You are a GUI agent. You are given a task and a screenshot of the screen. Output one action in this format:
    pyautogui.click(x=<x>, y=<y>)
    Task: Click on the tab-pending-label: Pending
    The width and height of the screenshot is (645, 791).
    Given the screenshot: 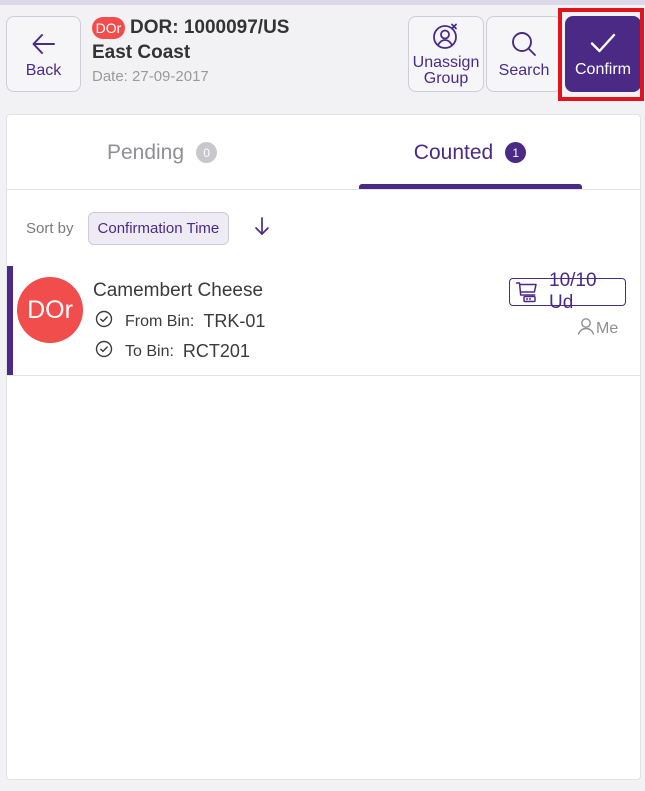 What is the action you would take?
    pyautogui.click(x=145, y=152)
    